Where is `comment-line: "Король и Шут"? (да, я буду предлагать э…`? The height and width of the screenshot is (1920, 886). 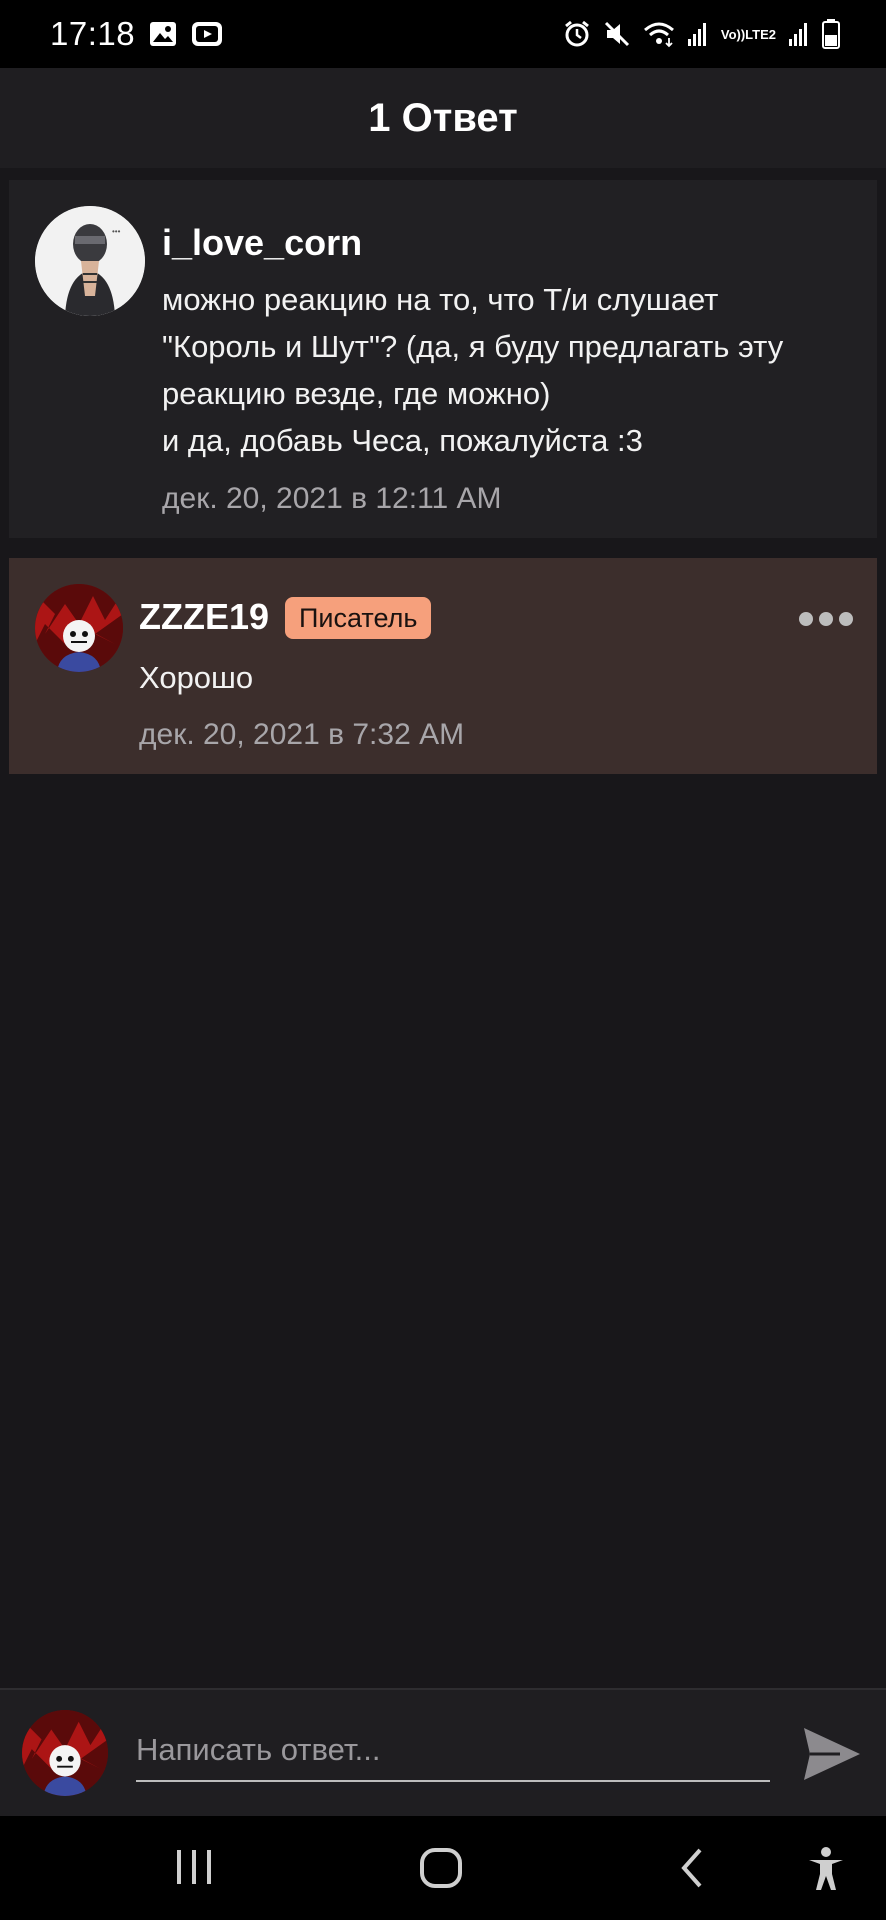
comment-line: "Король и Шут"? (да, я буду предлагать э… is located at coordinates (473, 346).